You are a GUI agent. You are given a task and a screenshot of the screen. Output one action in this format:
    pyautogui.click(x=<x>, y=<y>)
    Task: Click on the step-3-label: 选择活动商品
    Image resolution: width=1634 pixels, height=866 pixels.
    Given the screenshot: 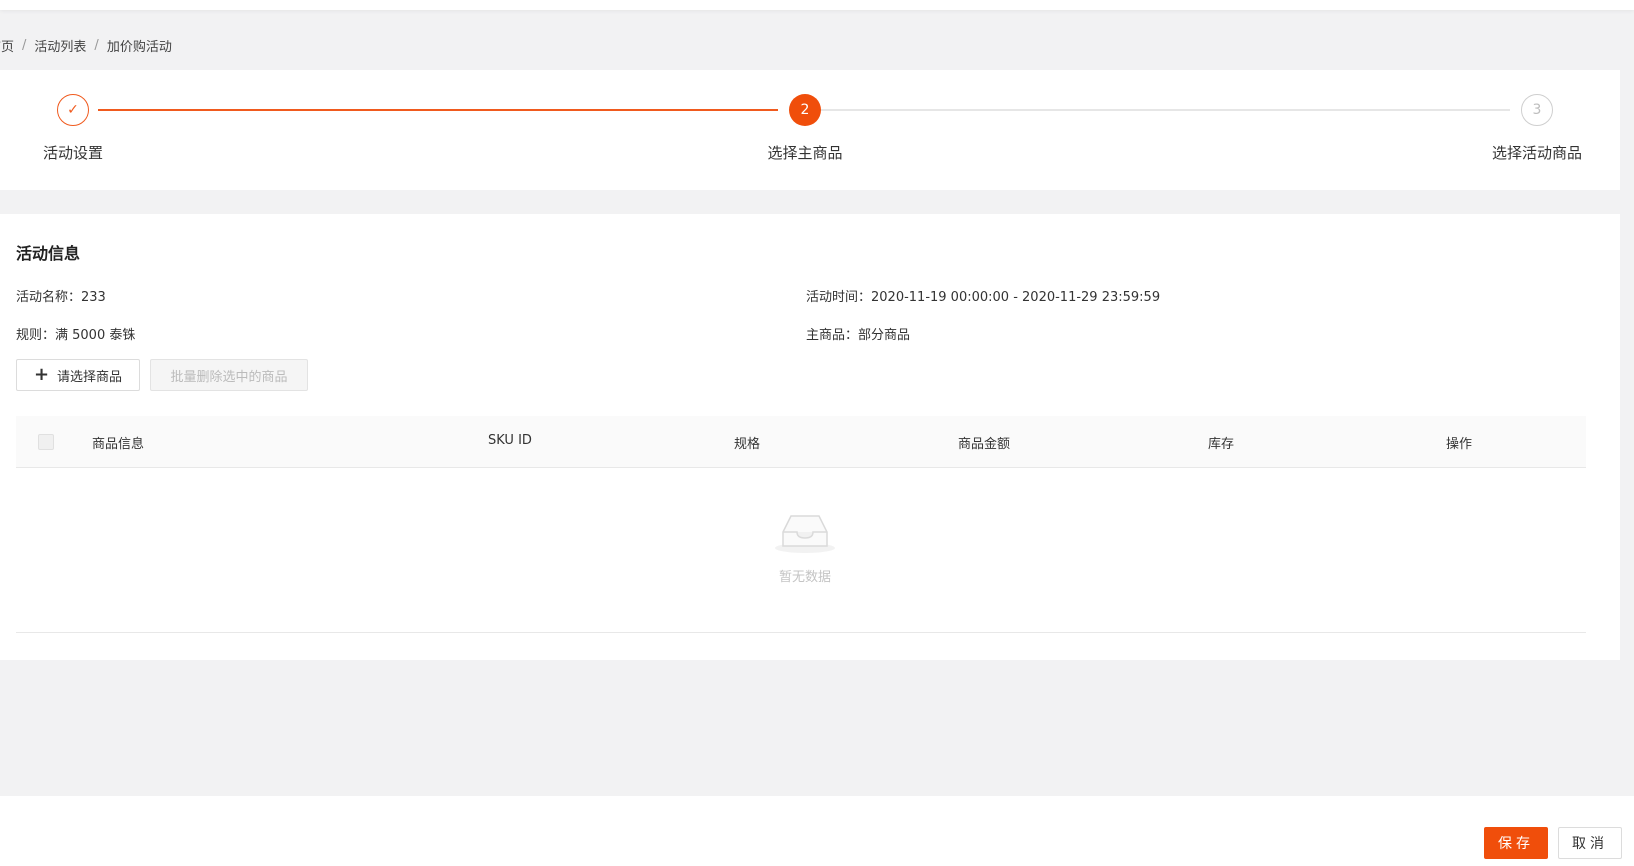 What is the action you would take?
    pyautogui.click(x=1537, y=153)
    